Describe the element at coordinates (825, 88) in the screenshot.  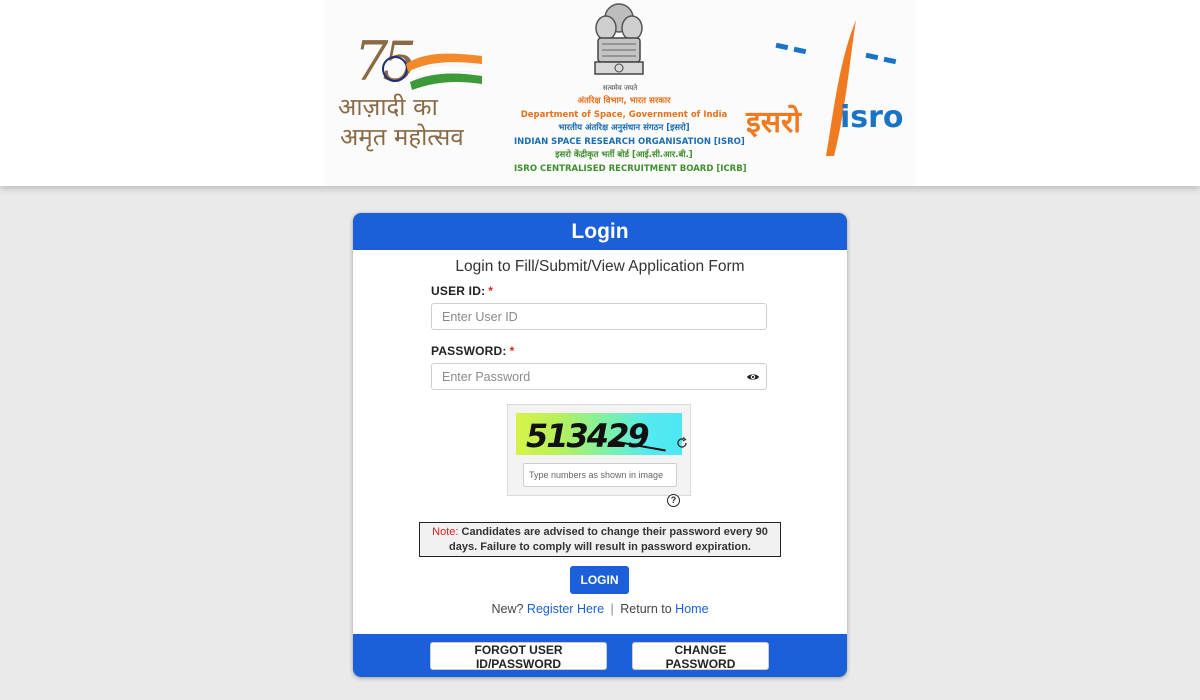
I see `isro-logo: इसरो isro` at that location.